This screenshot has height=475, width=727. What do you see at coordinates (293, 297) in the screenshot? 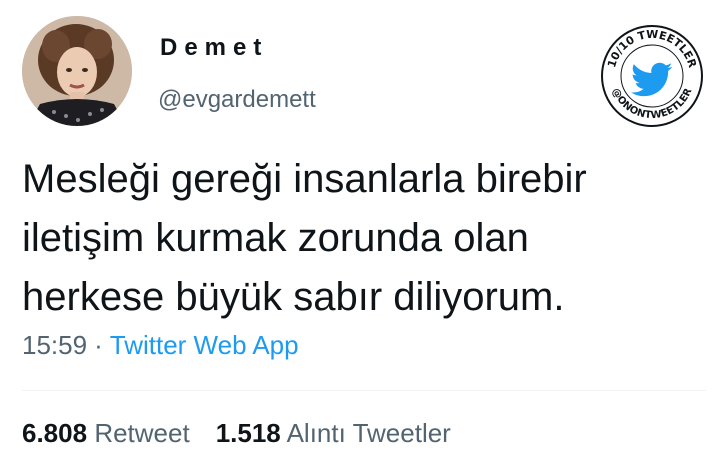
I see `tweet-text-line: herkese büyük sabır diliyorum.` at bounding box center [293, 297].